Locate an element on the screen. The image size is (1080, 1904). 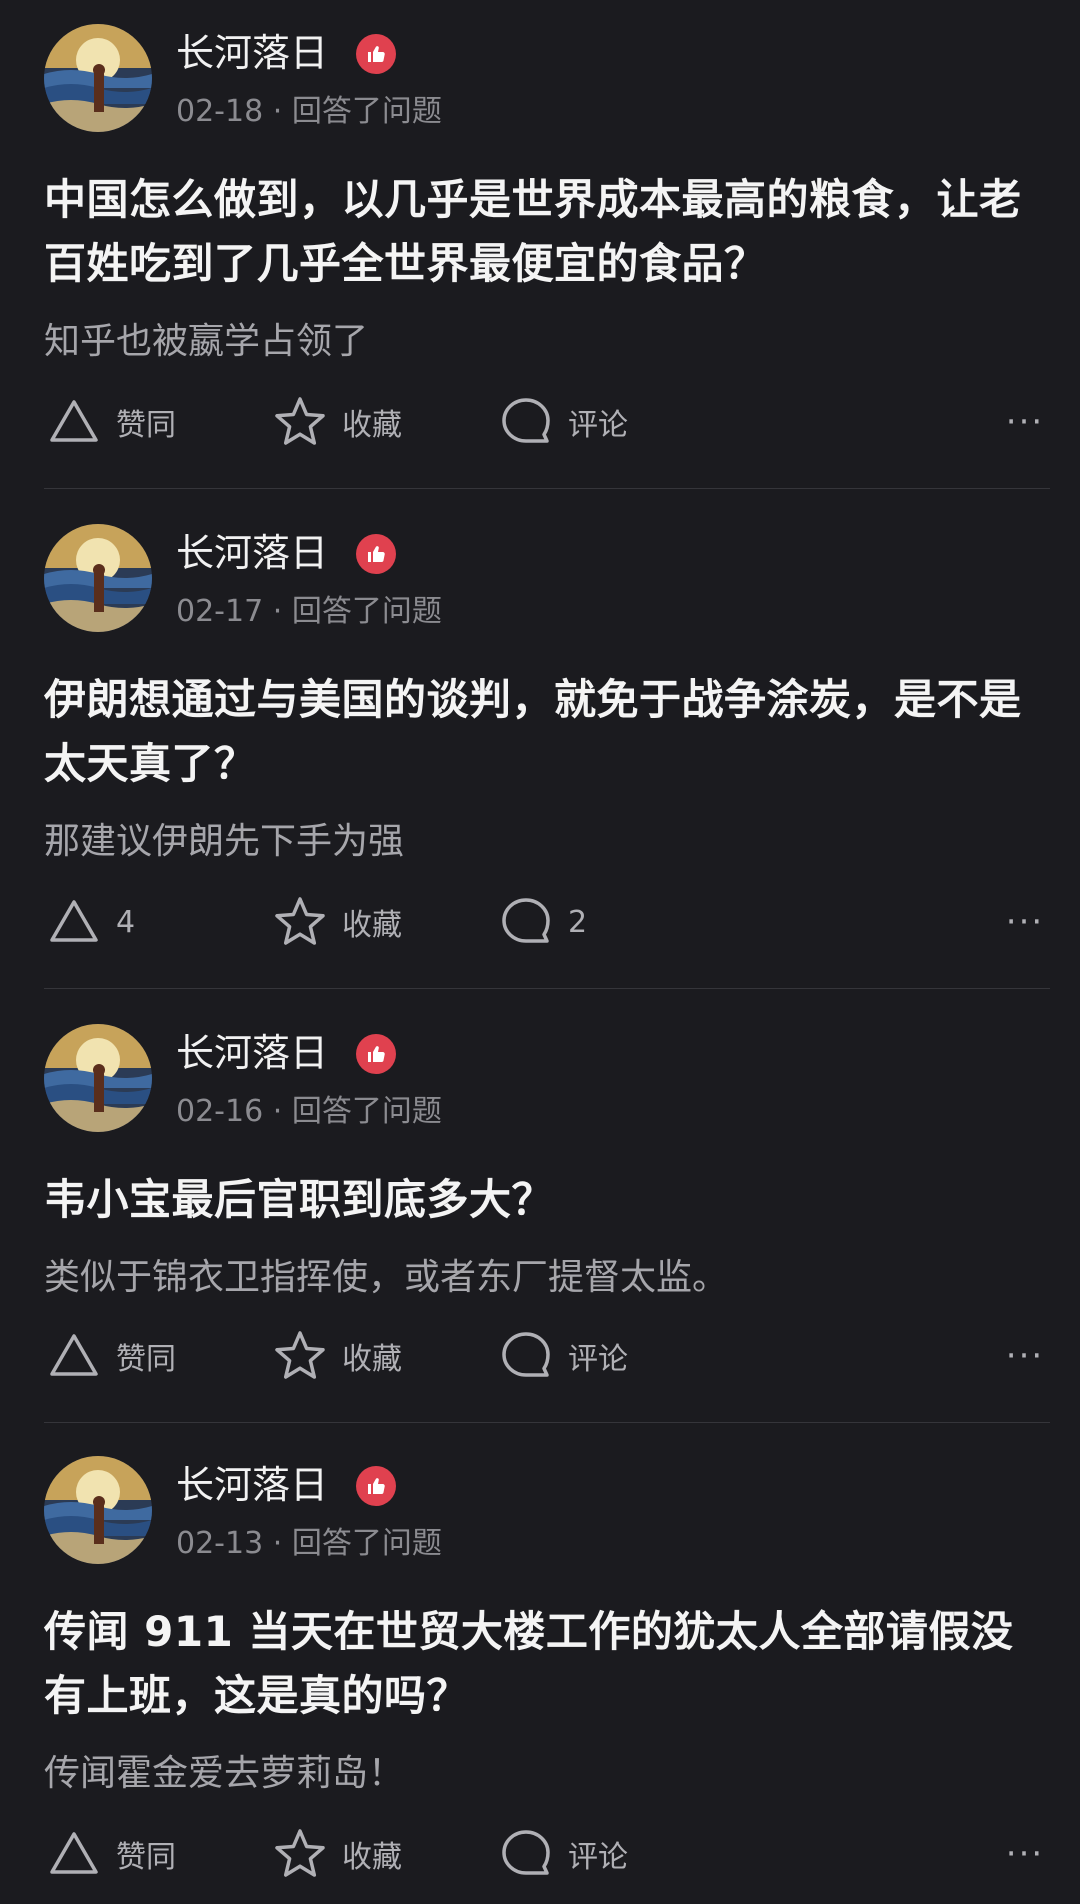
post-date: 02-17 is located at coordinates (220, 611).